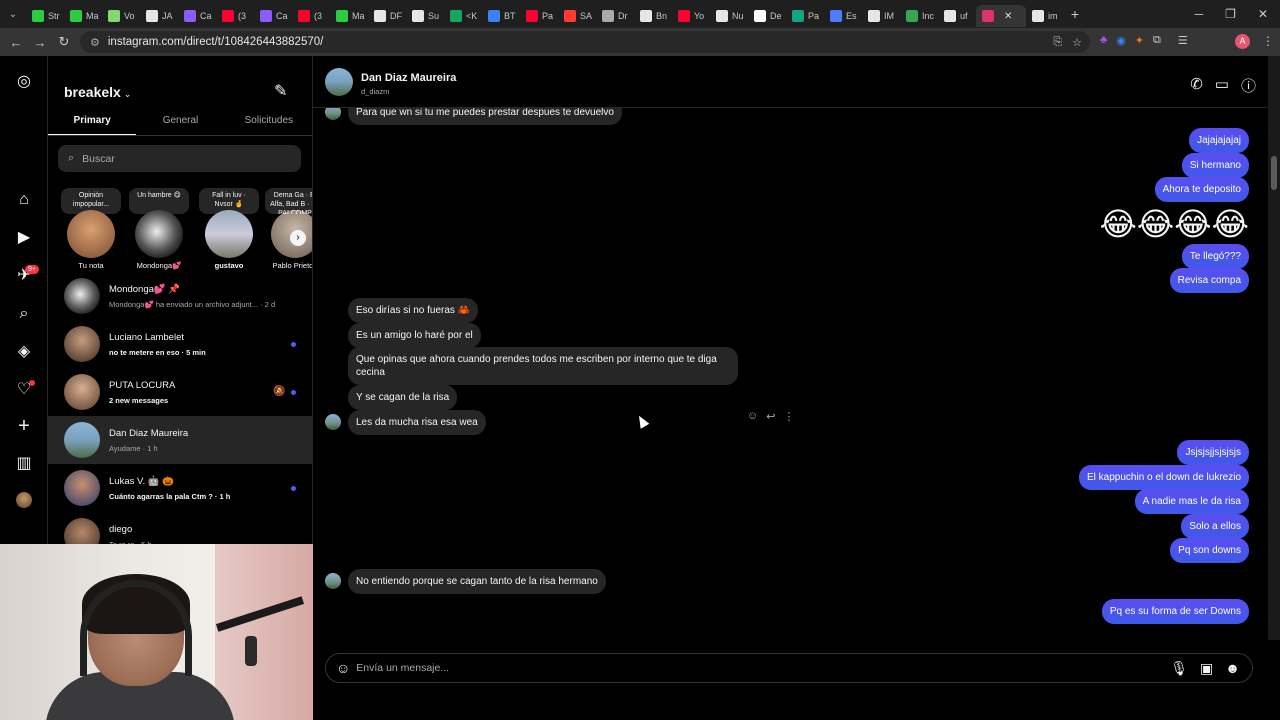 The width and height of the screenshot is (1280, 720). I want to click on browser-tab: Inc, so click(919, 16).